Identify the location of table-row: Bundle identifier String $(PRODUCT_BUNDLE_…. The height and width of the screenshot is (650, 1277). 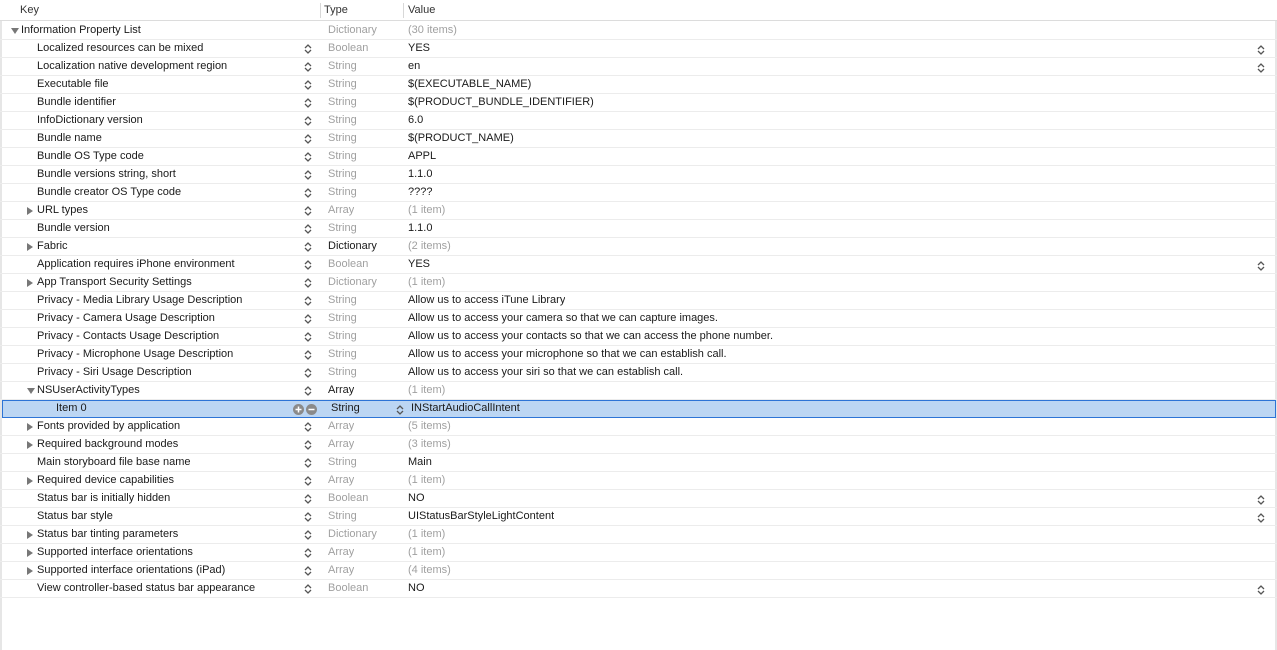
(638, 103).